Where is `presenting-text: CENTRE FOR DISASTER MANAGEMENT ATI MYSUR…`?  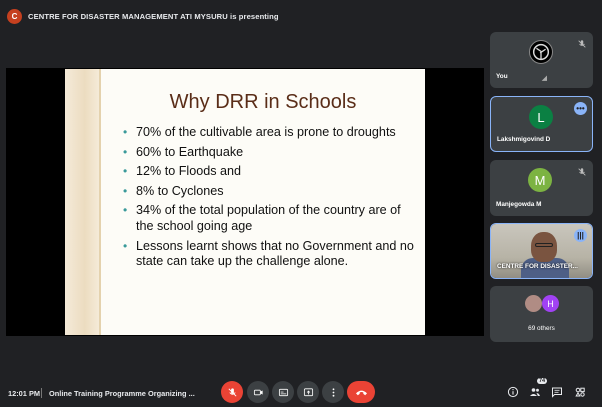
presenting-text: CENTRE FOR DISASTER MANAGEMENT ATI MYSUR… is located at coordinates (153, 16).